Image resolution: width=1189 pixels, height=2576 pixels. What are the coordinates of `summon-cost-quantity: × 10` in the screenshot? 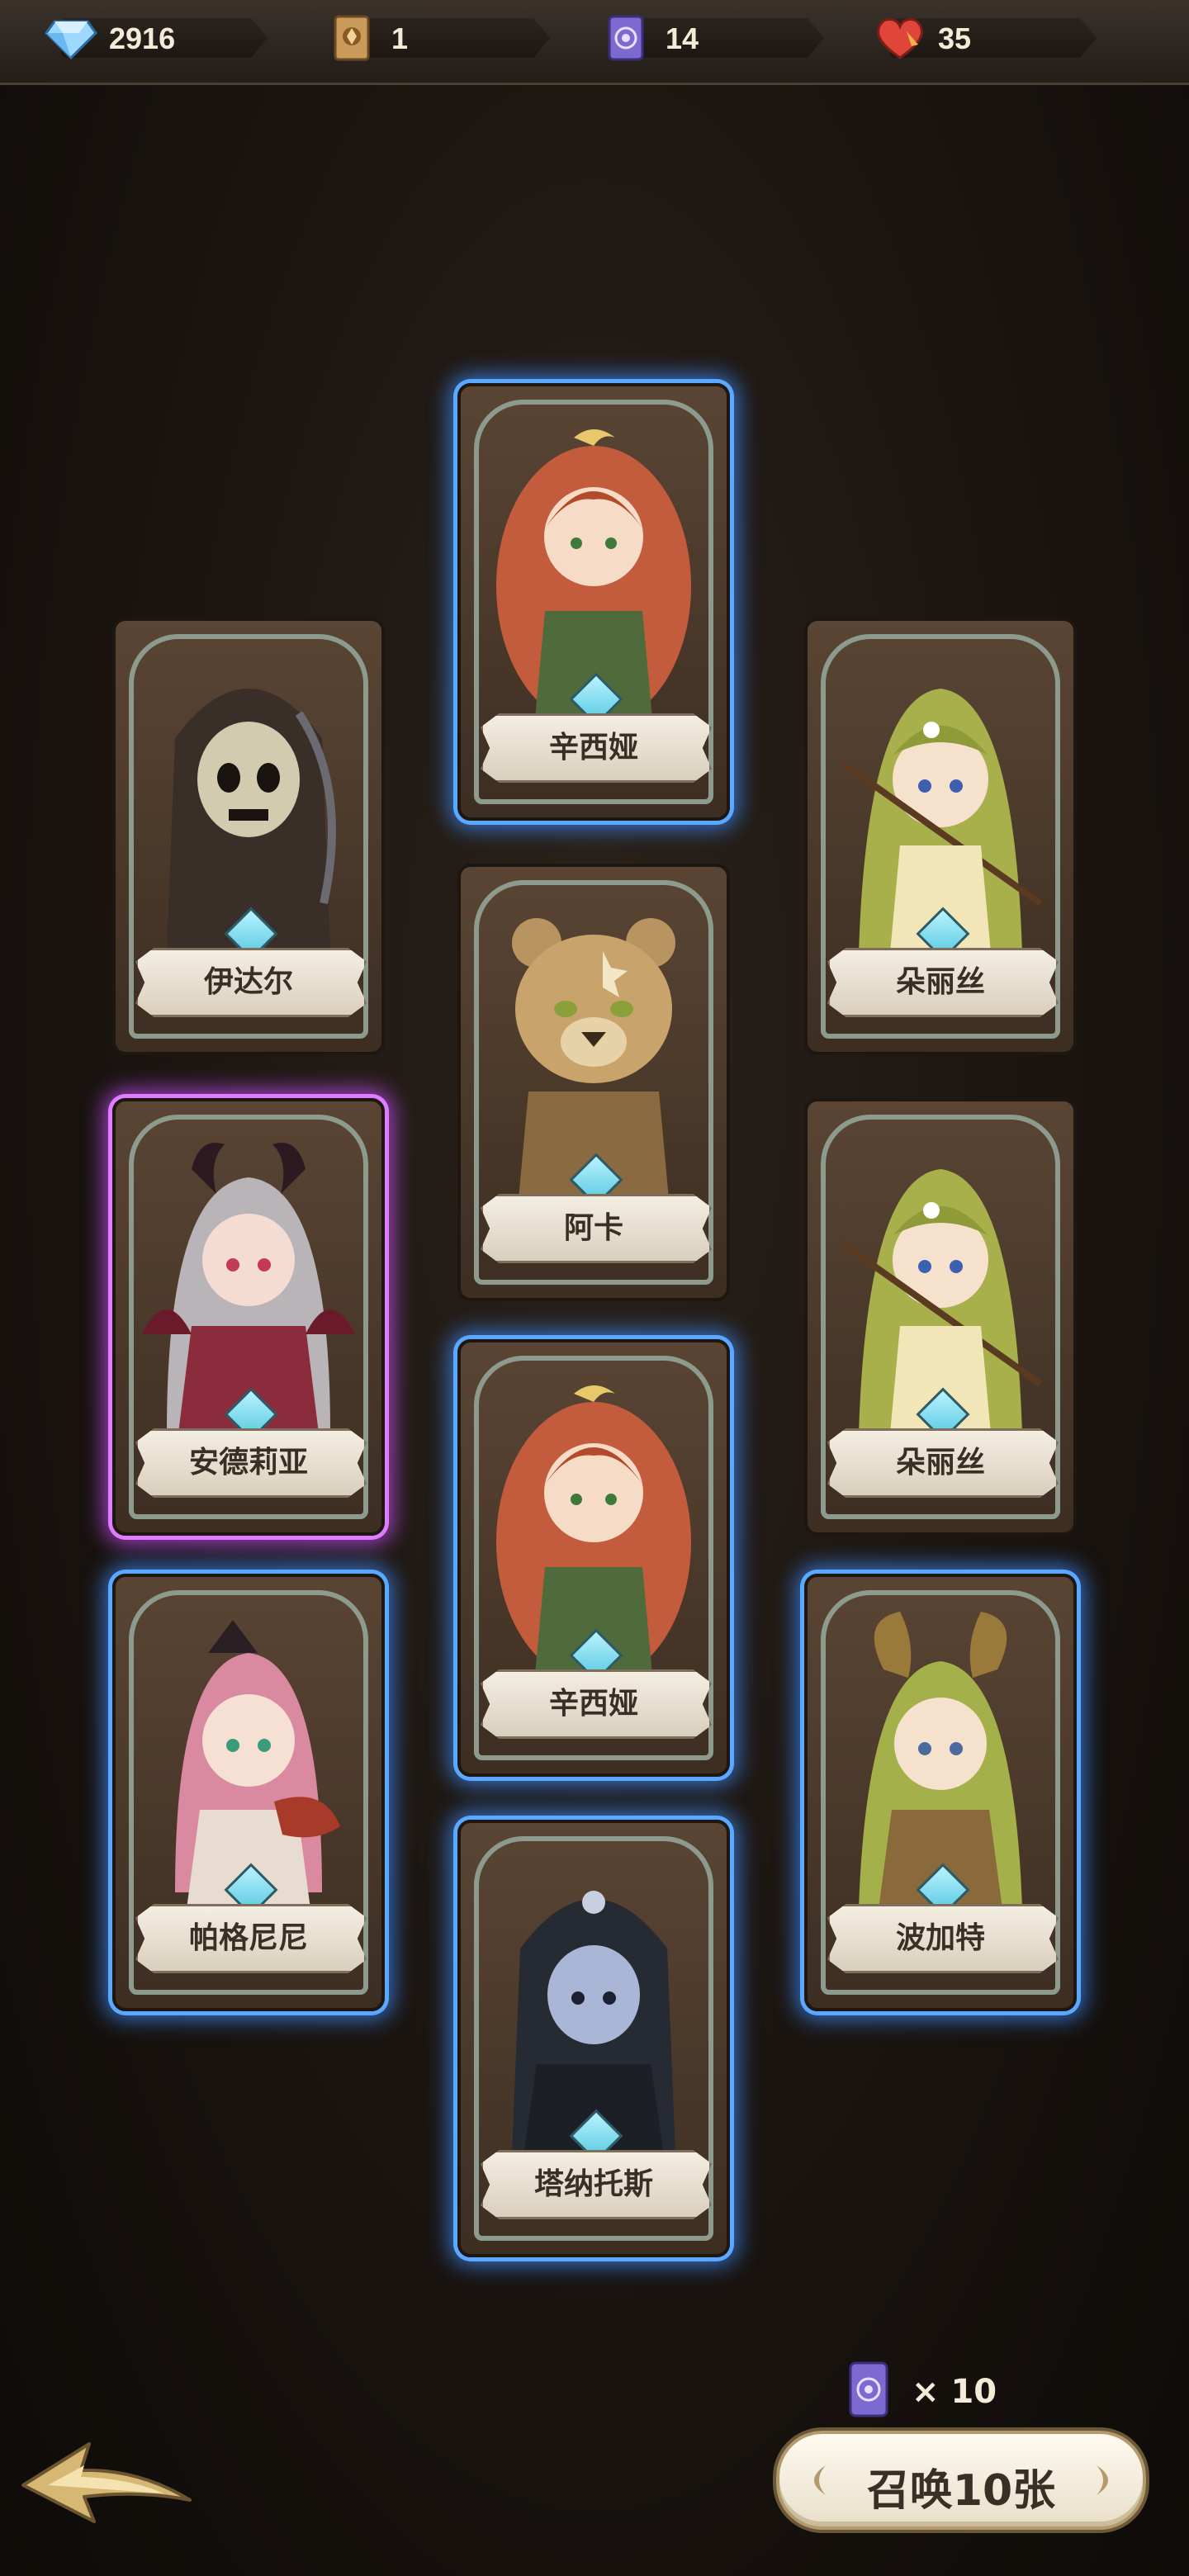 It's located at (954, 2392).